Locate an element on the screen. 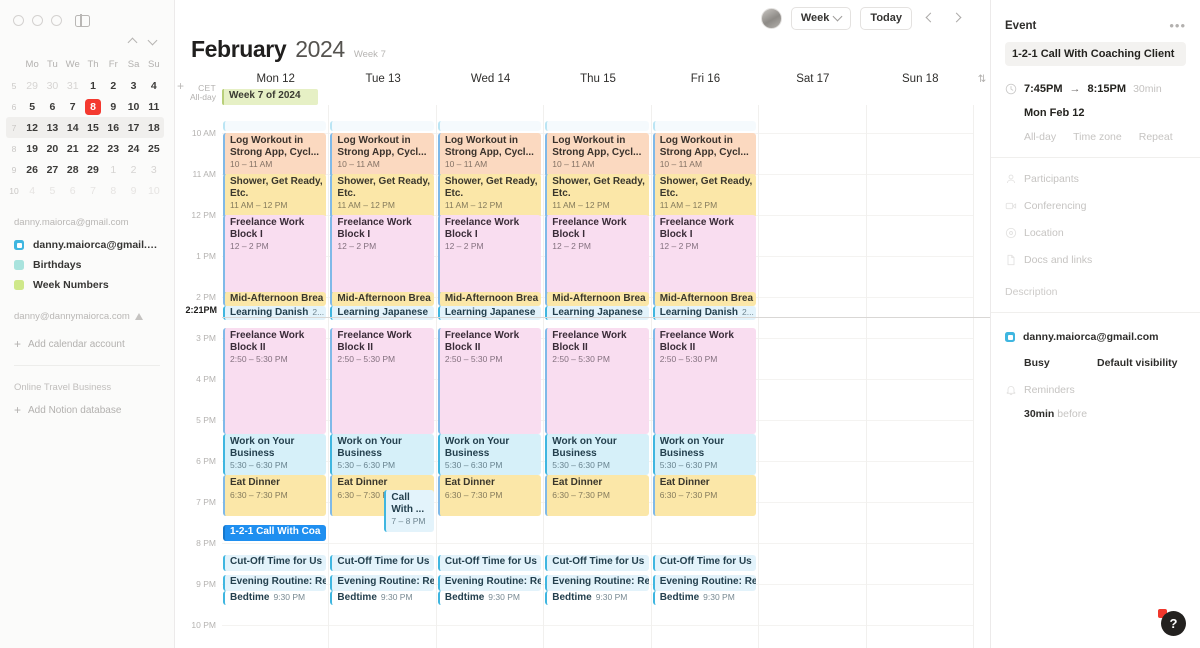  day-column-sat is located at coordinates (813, 376).